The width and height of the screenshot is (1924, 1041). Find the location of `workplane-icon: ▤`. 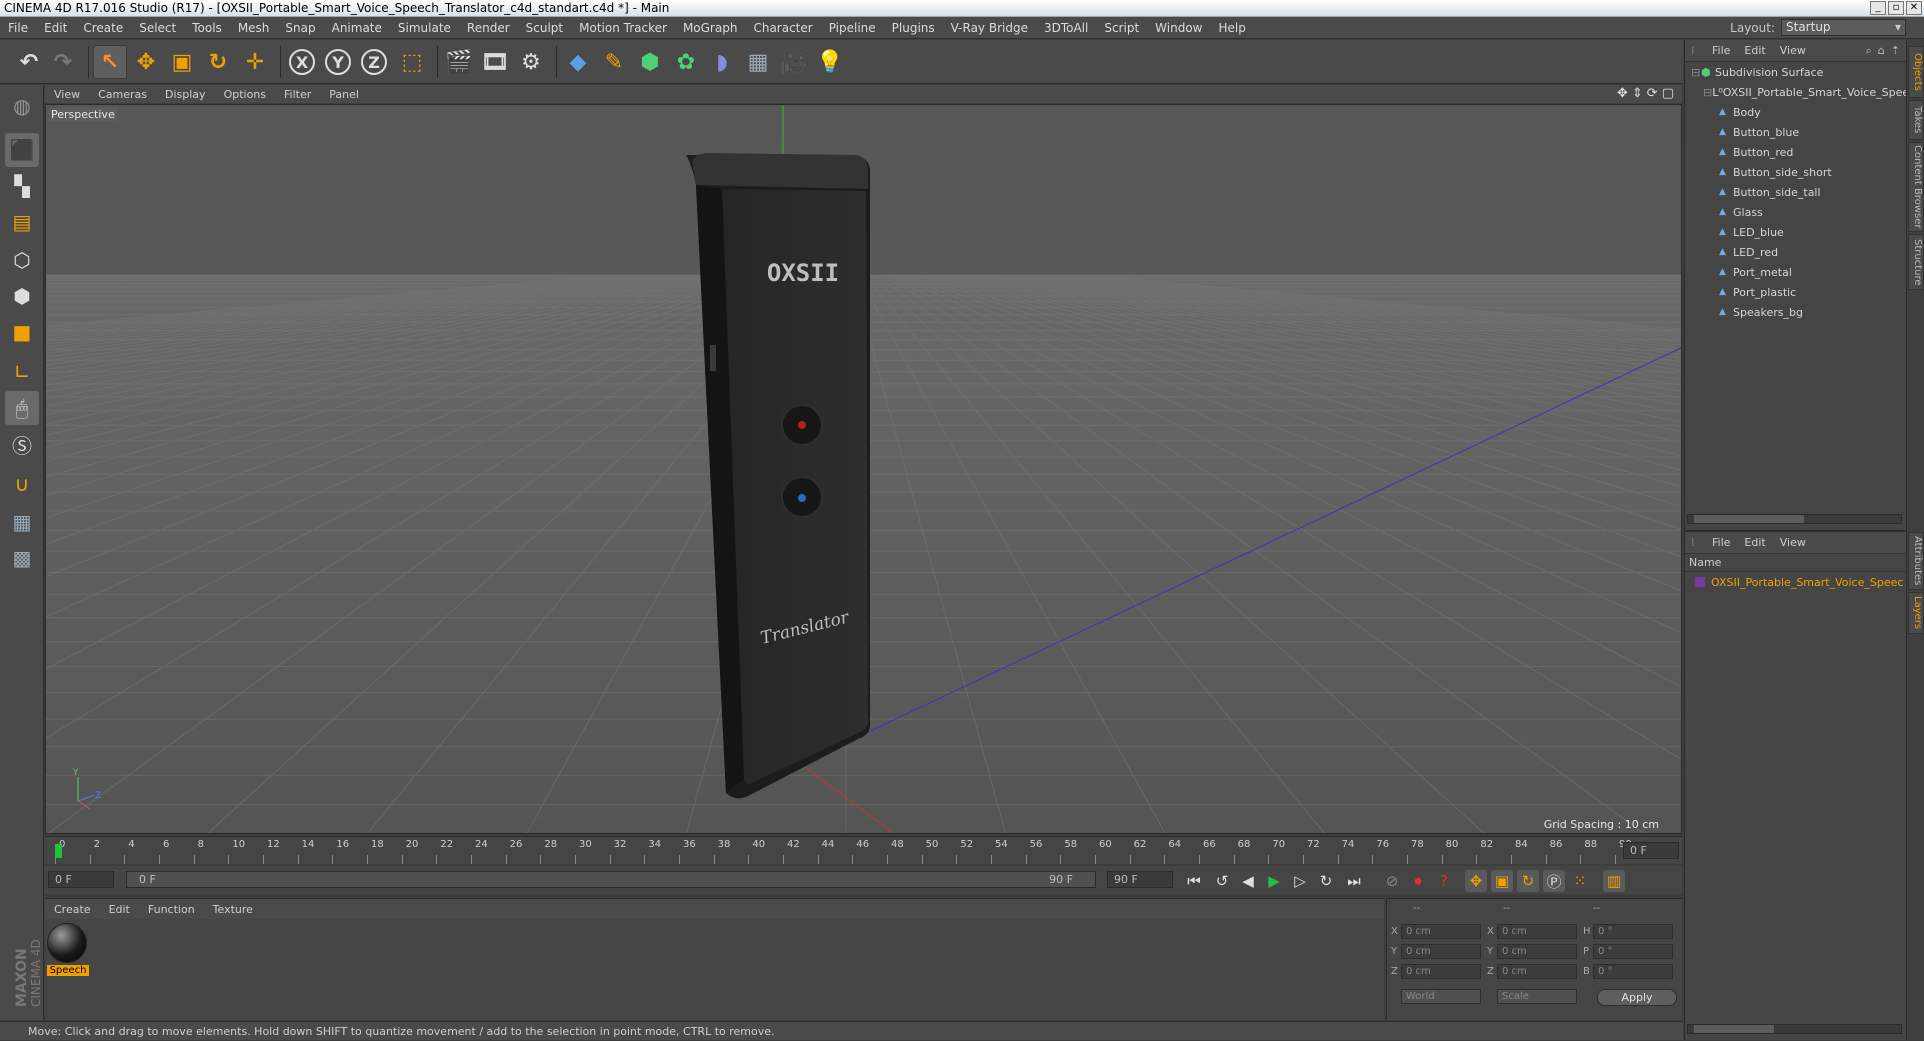

workplane-icon: ▤ is located at coordinates (22, 222).